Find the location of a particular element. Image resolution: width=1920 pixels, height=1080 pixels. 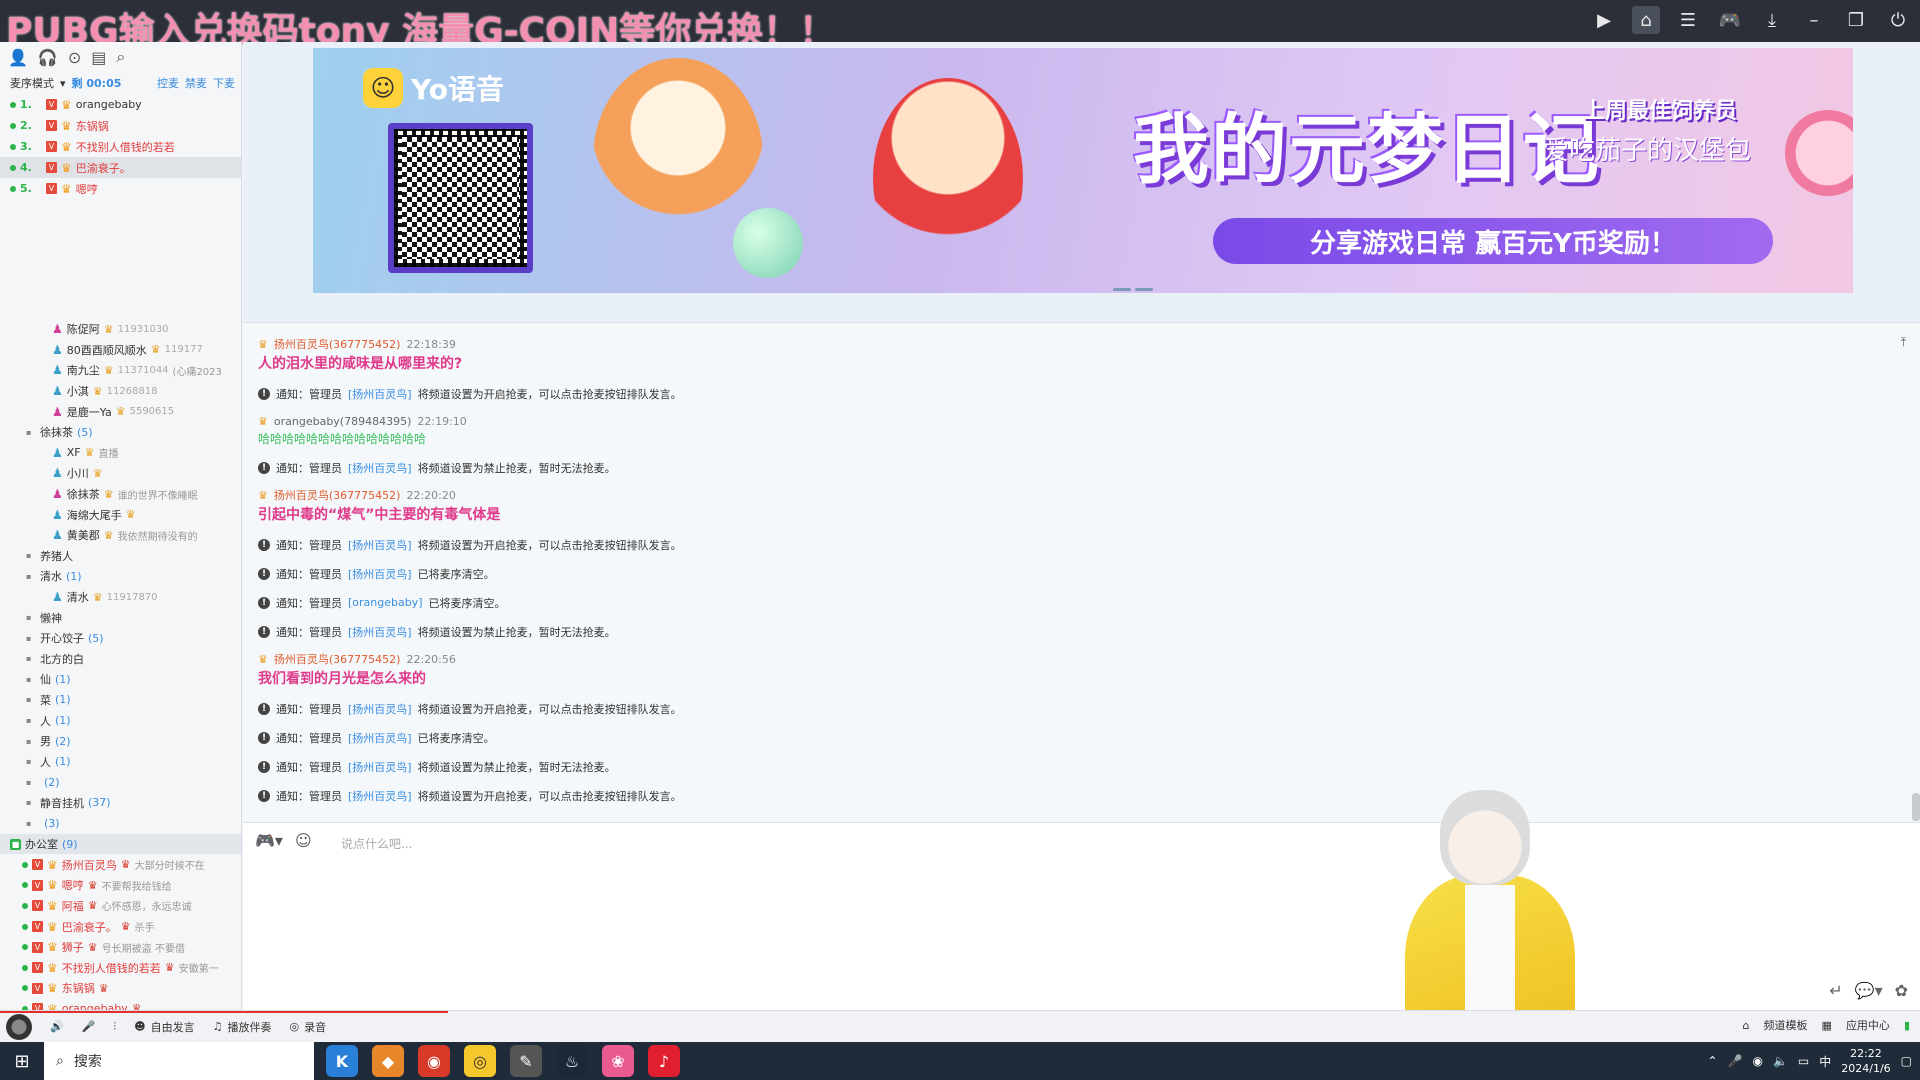

search-icon: ⌕ is located at coordinates (120, 57).